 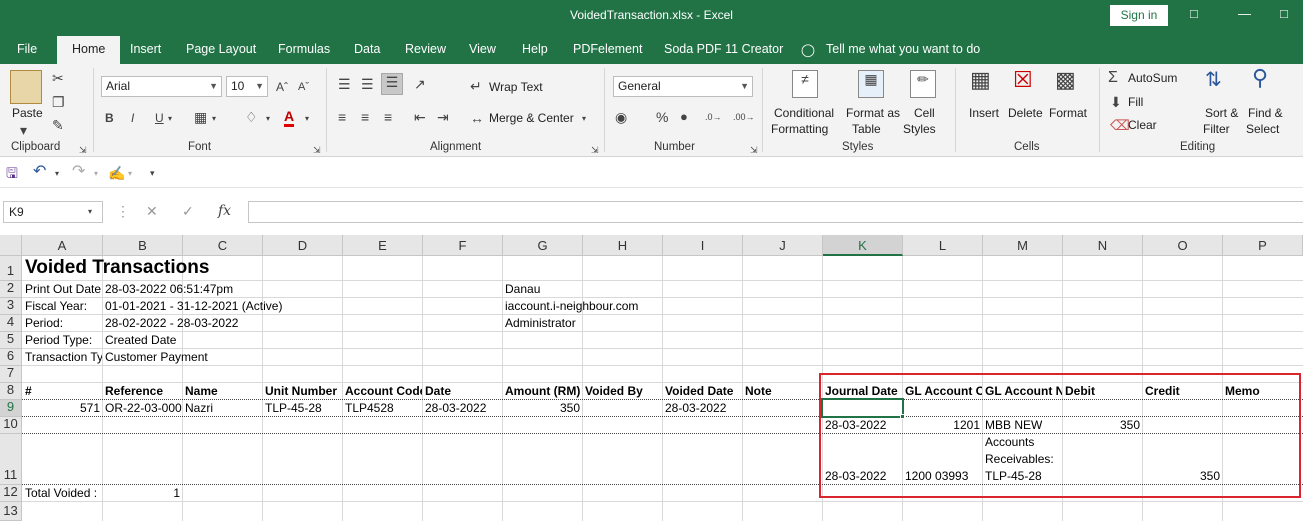 I want to click on underline-dropdown-icon: ▾, so click(x=170, y=119).